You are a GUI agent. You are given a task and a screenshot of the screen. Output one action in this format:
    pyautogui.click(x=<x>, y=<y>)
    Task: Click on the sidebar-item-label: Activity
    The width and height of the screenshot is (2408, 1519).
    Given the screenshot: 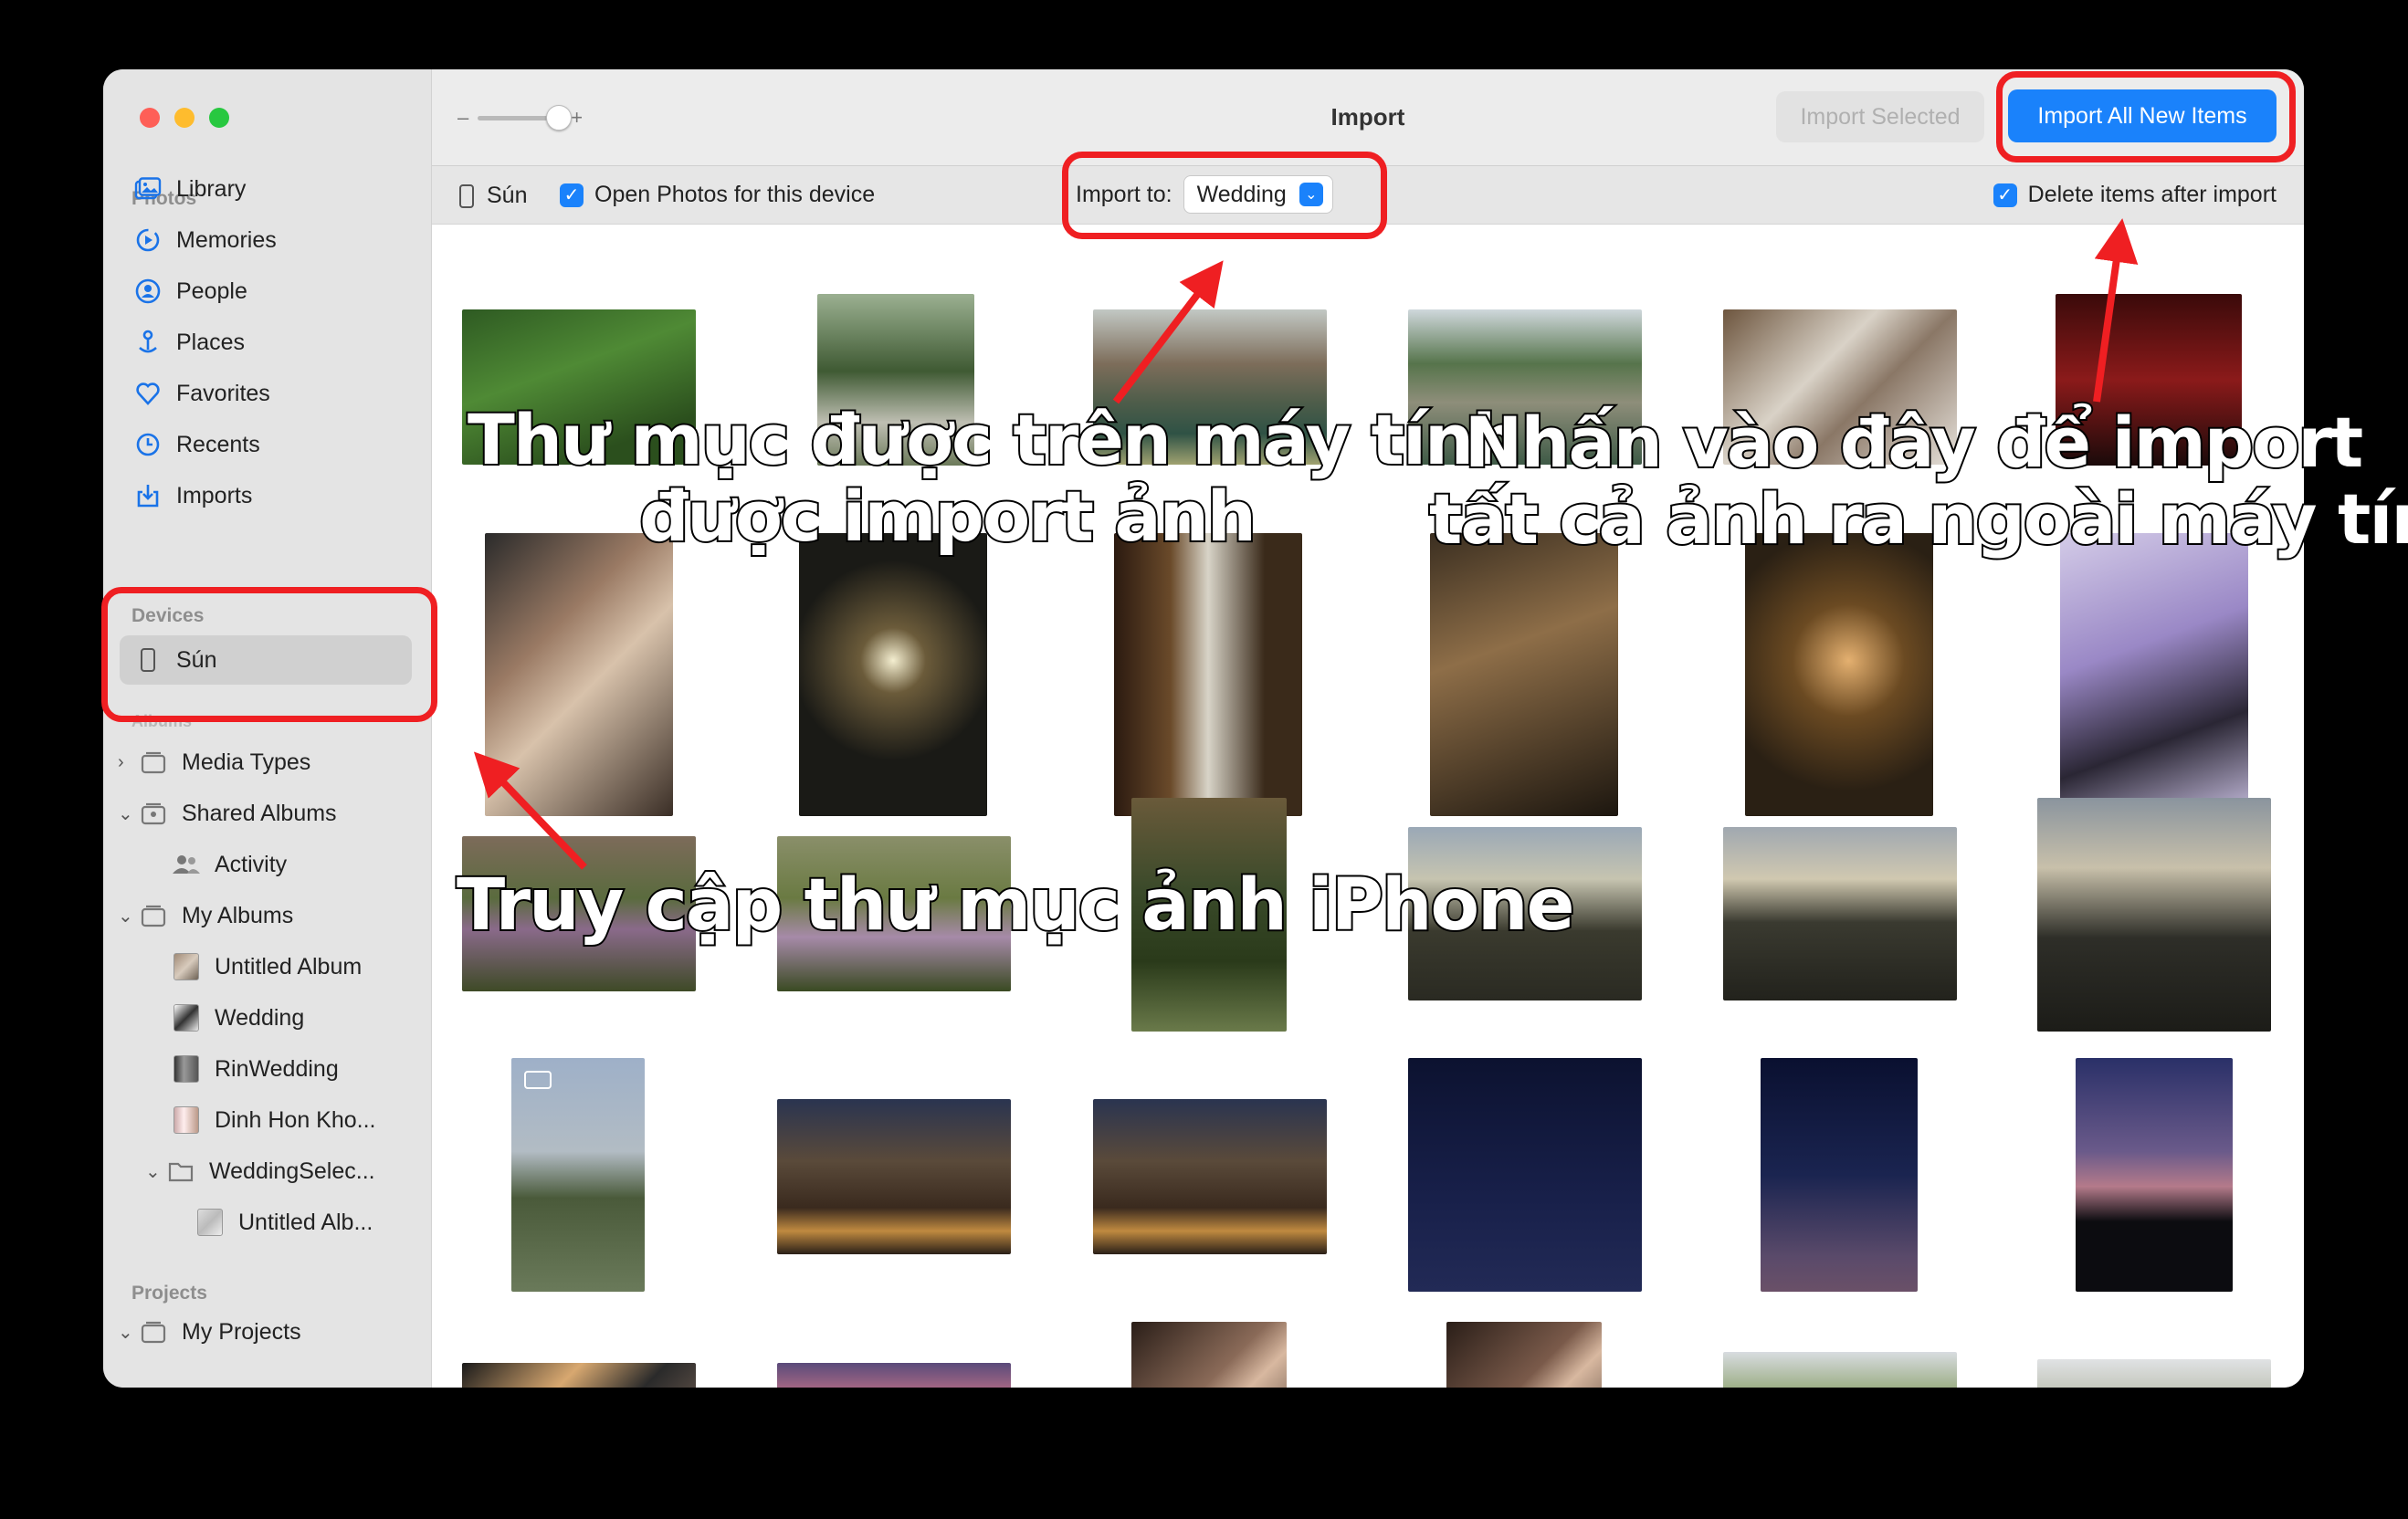 What is the action you would take?
    pyautogui.click(x=251, y=864)
    